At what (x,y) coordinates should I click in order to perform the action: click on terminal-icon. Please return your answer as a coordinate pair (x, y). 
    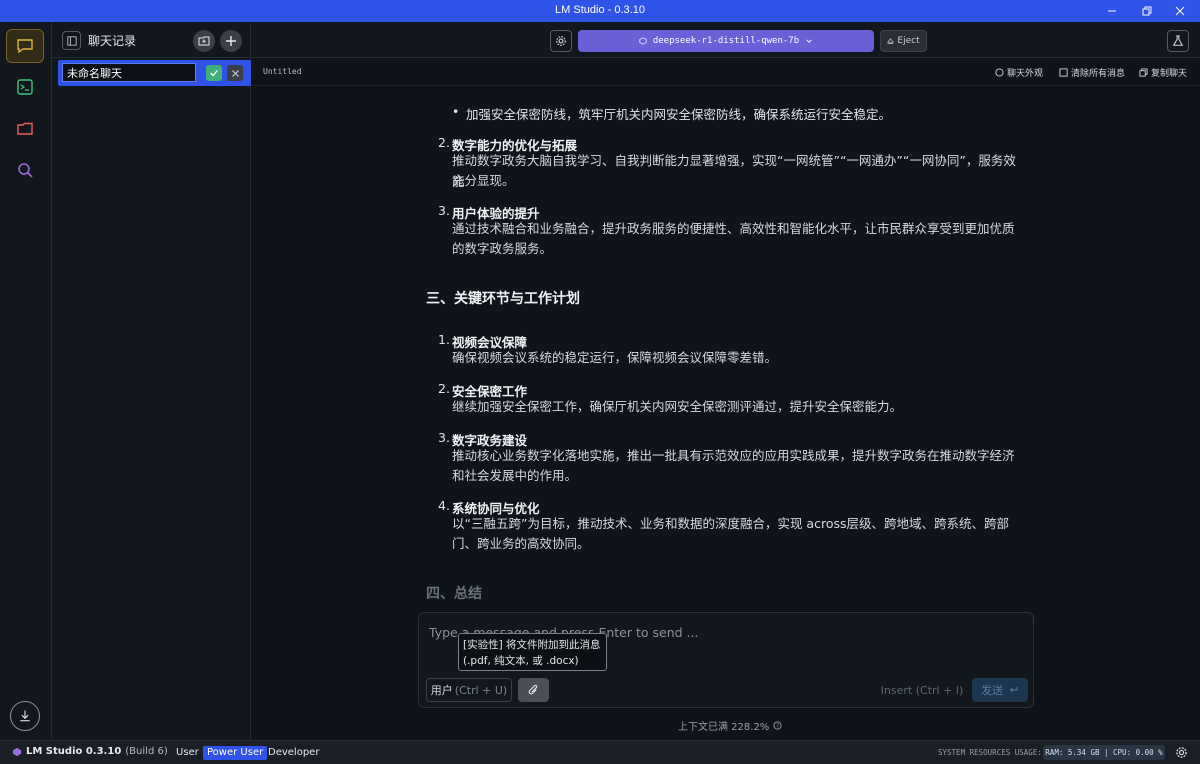
    Looking at the image, I should click on (25, 87).